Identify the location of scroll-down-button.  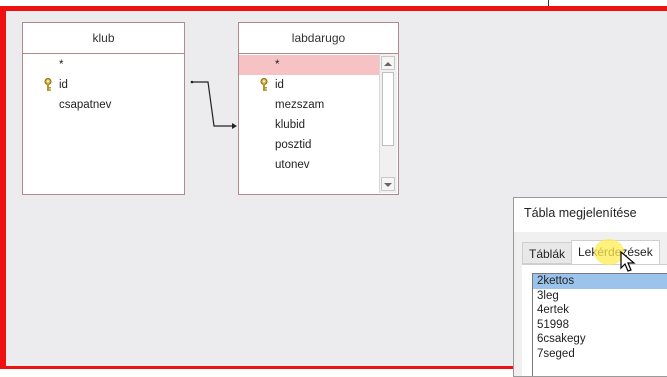
(388, 184).